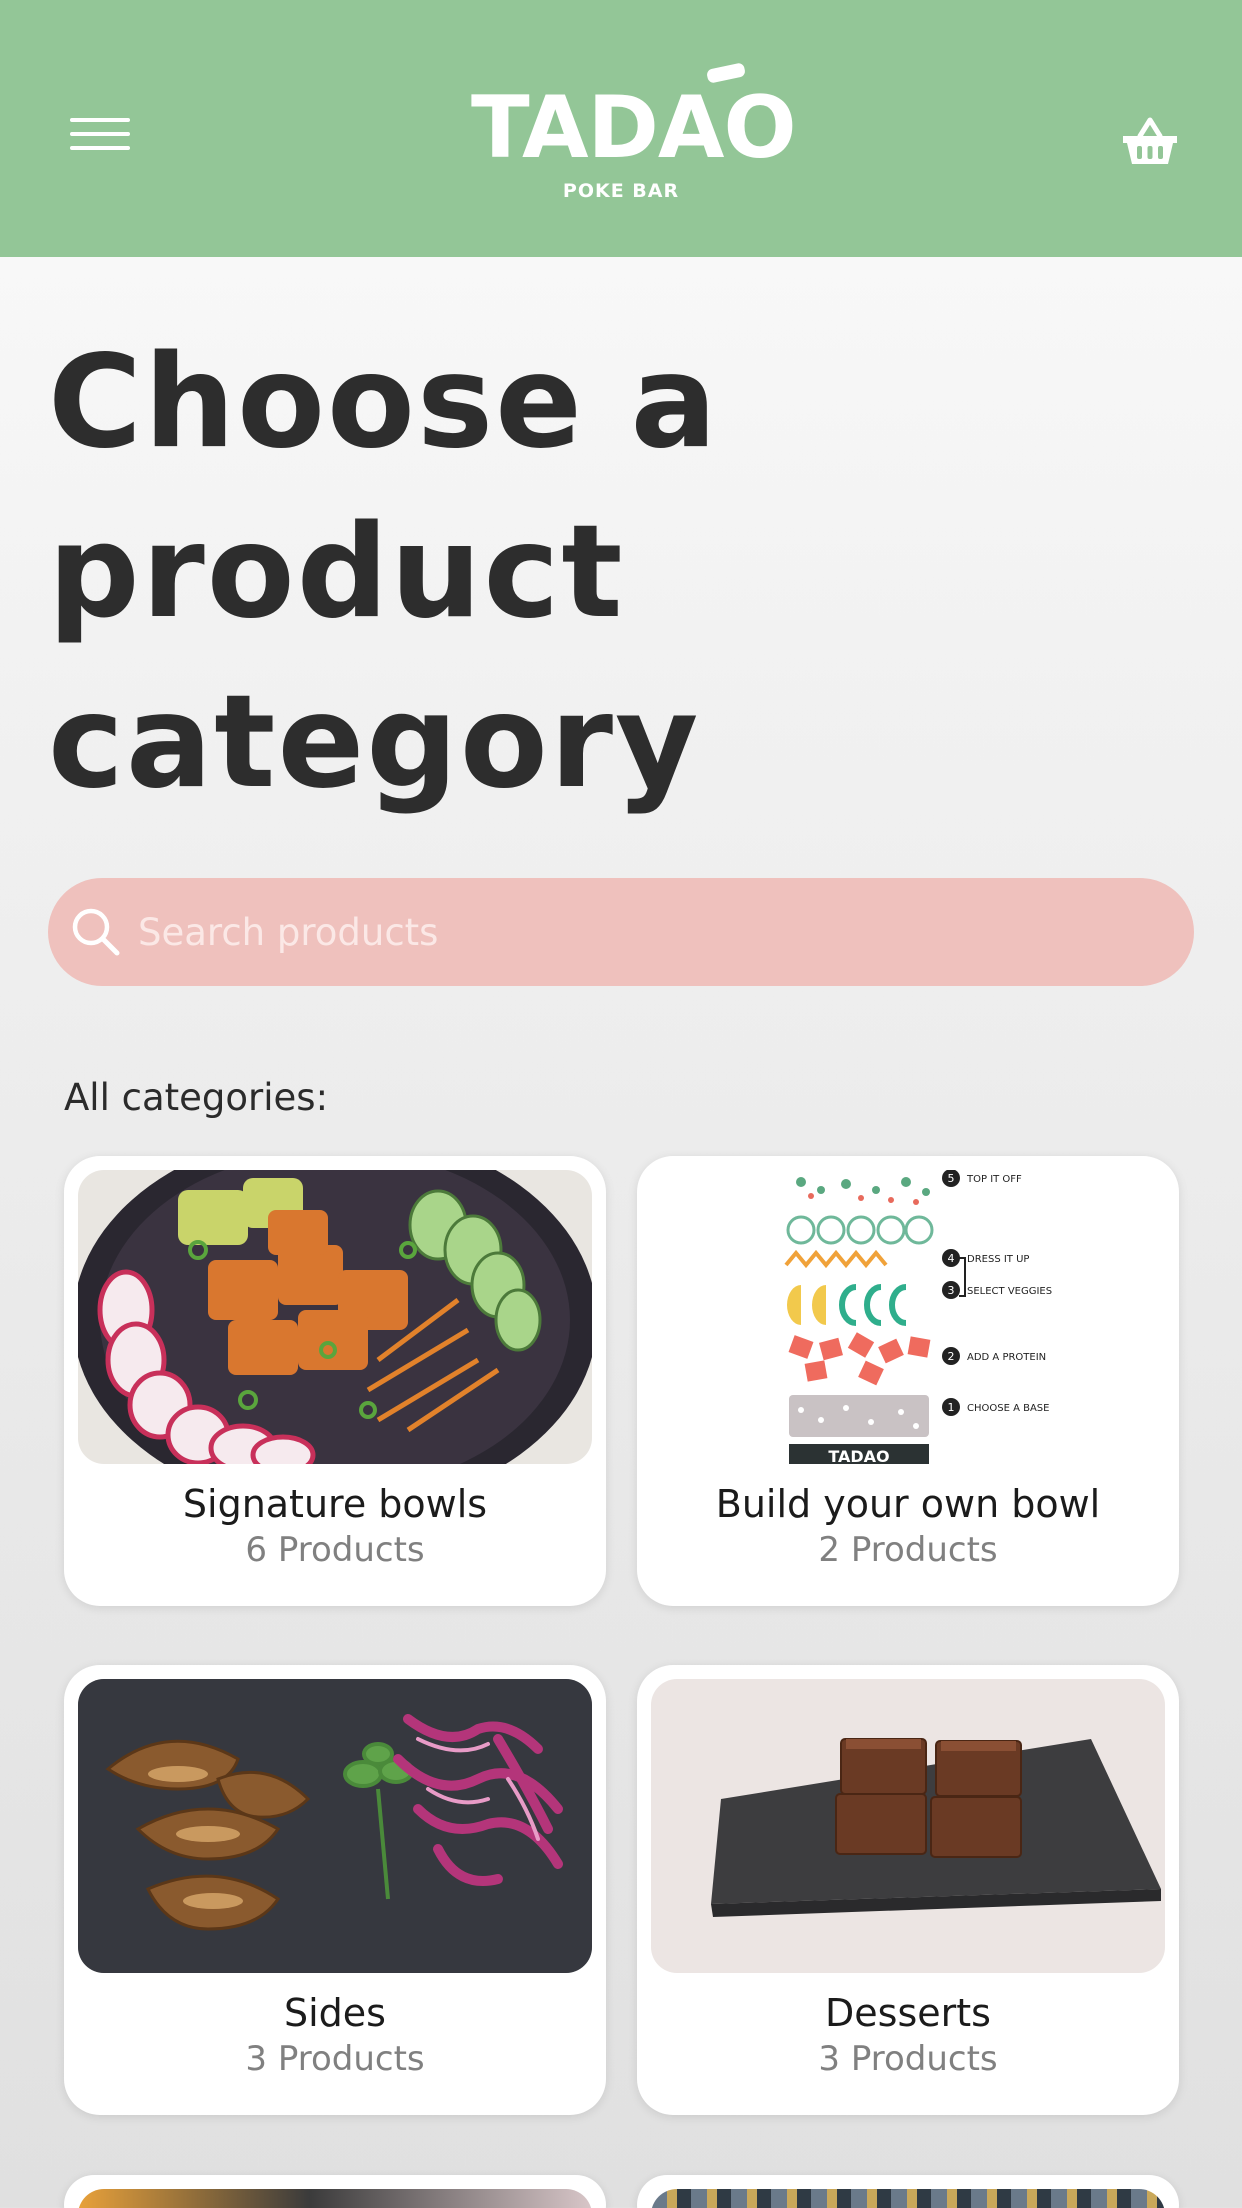  I want to click on step-4-number: 4, so click(951, 1258).